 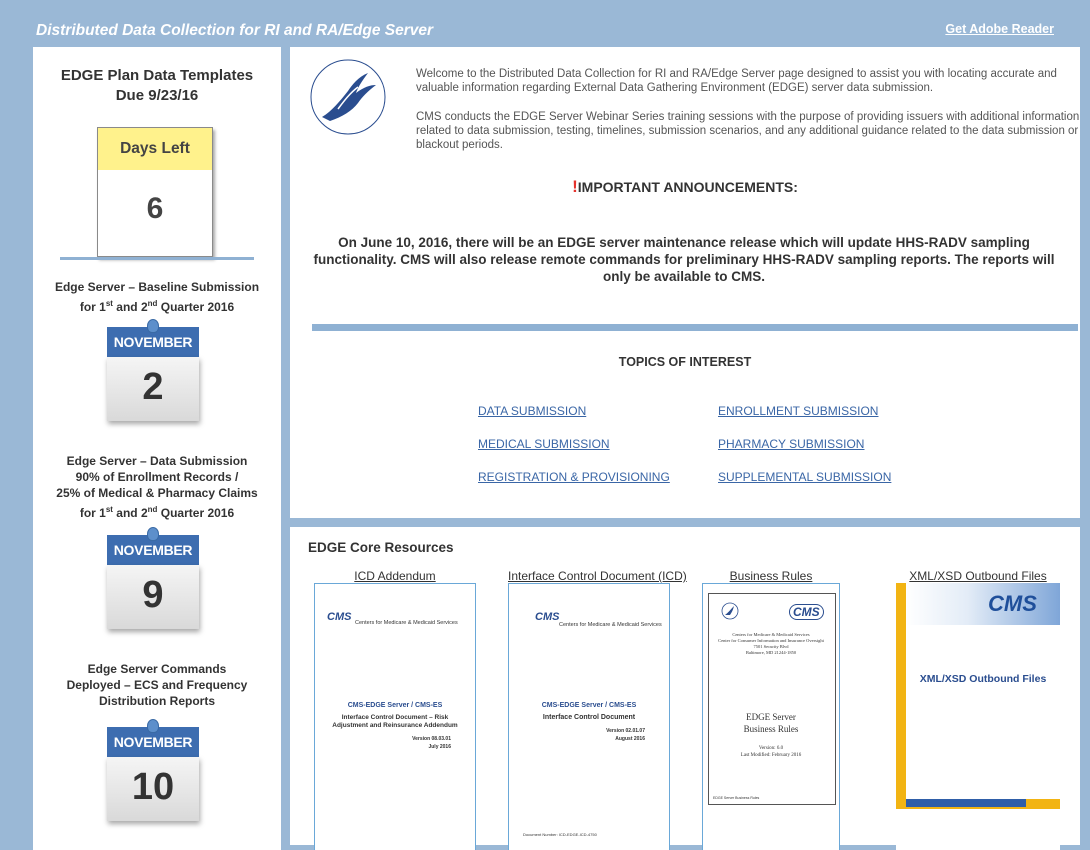 I want to click on event-3-line2: Deployed – ECS and Frequency, so click(x=157, y=685).